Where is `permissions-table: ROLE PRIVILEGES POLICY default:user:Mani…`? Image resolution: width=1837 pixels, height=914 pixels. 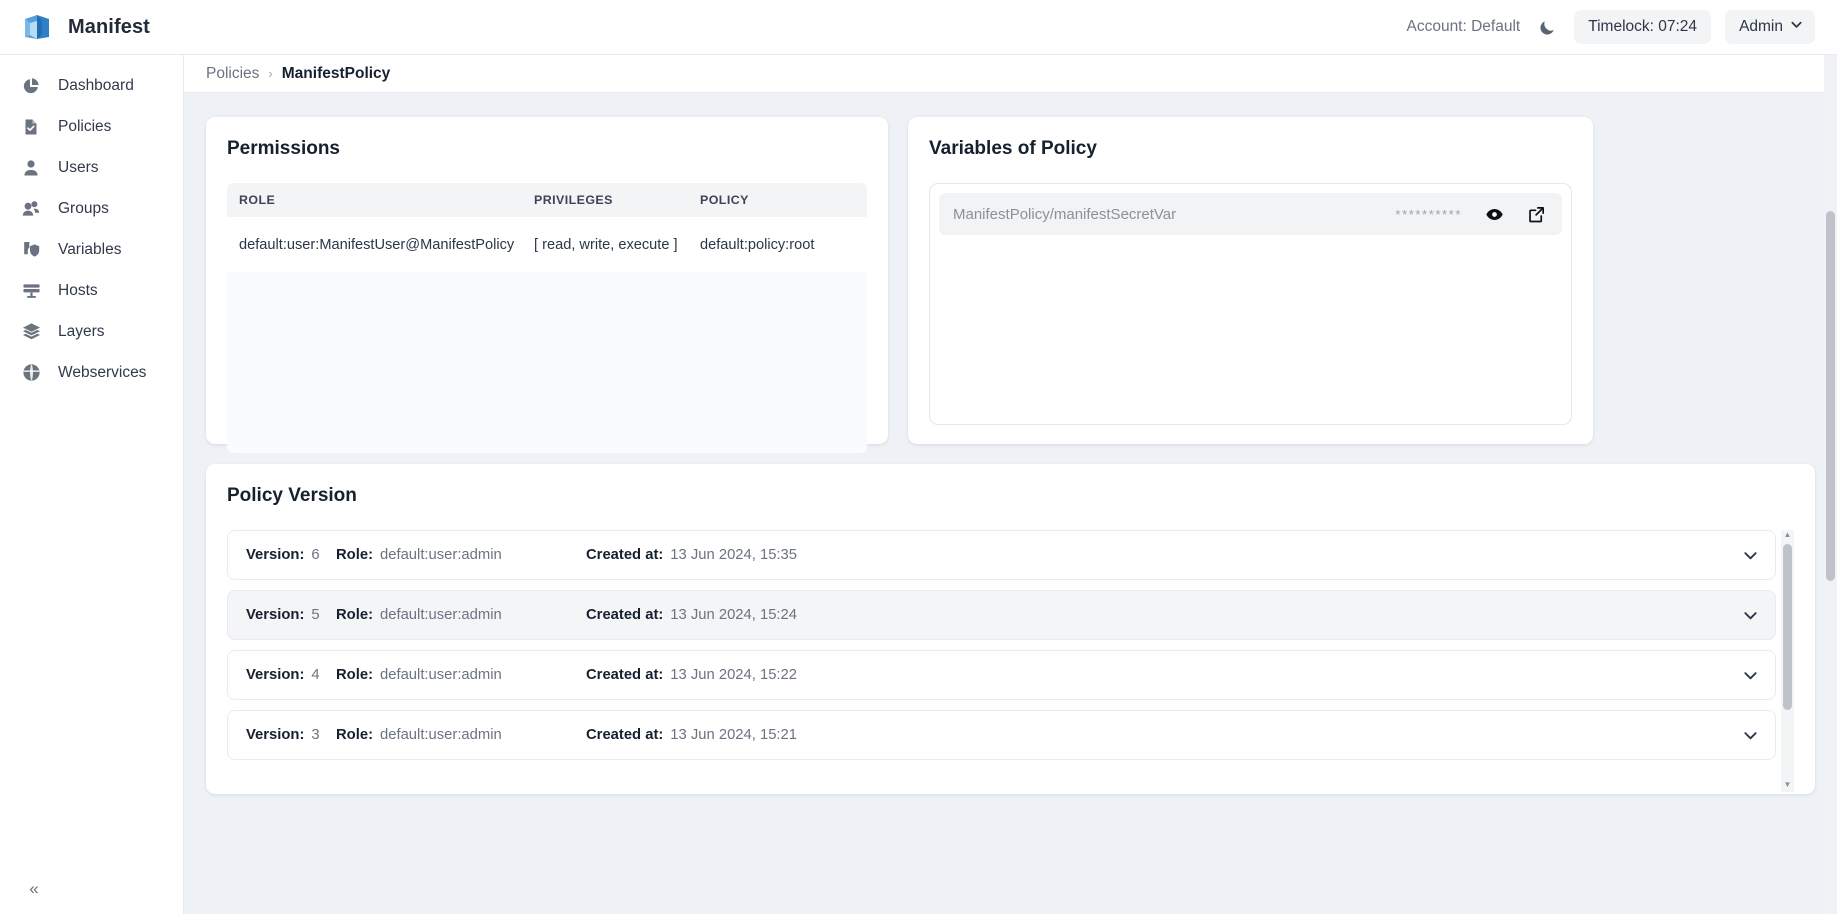
permissions-table: ROLE PRIVILEGES POLICY default:user:Mani… is located at coordinates (547, 318).